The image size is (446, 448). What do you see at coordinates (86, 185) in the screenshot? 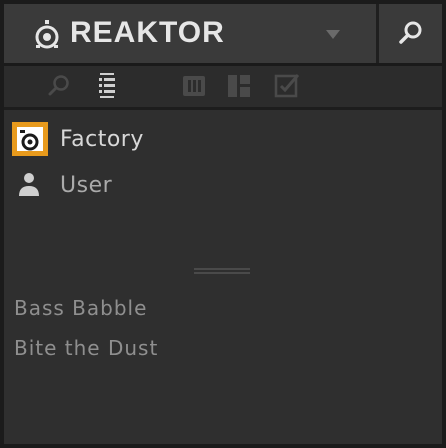
I see `library-label: User` at bounding box center [86, 185].